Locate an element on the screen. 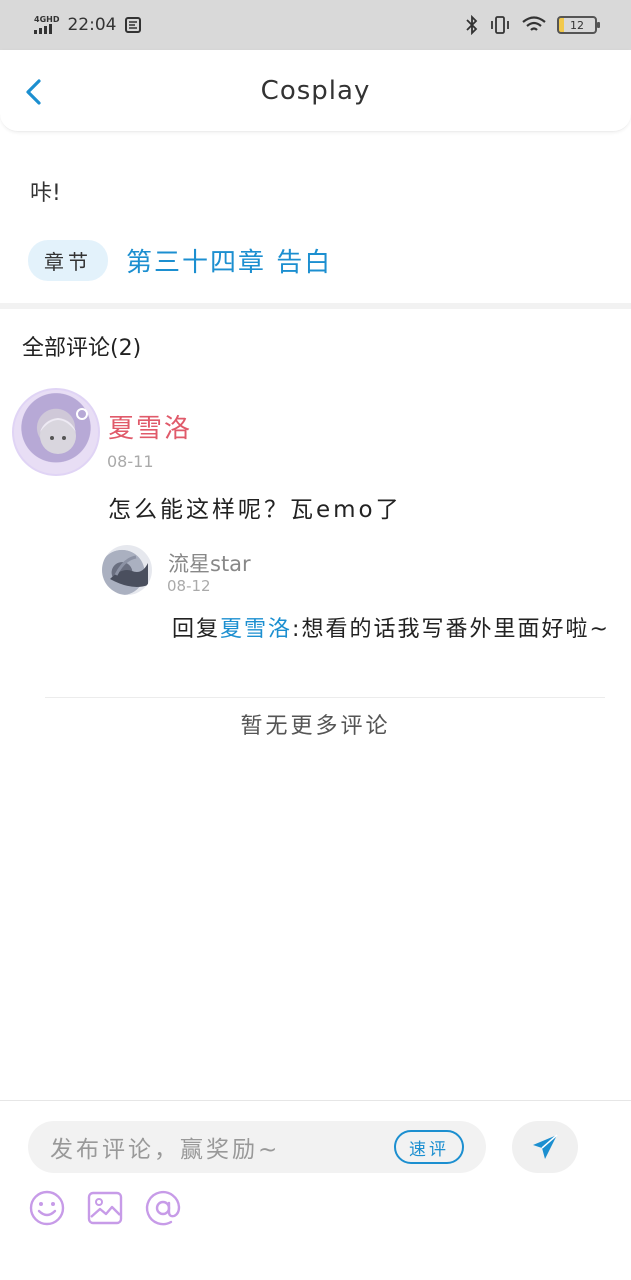 The image size is (631, 1280). excerpt-text: 咔! is located at coordinates (45, 193).